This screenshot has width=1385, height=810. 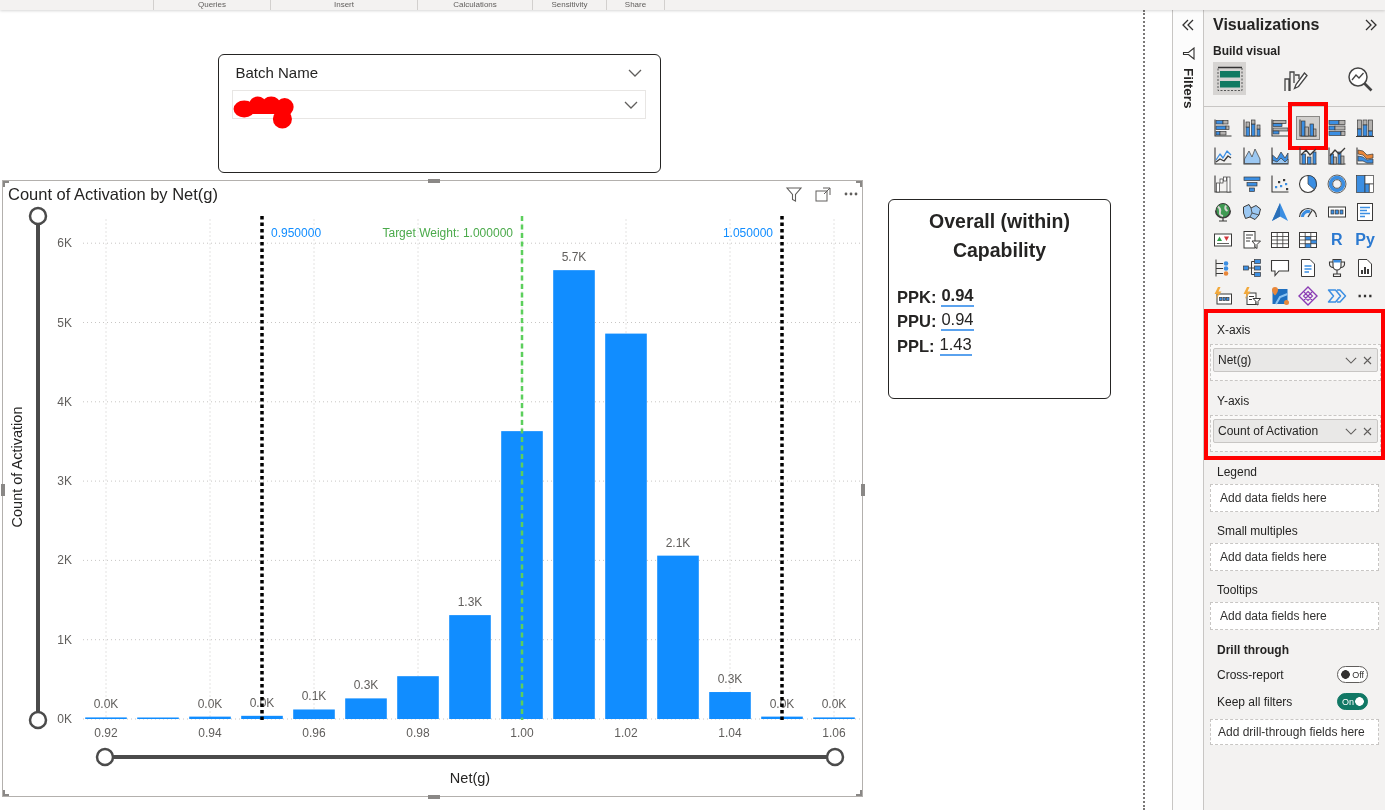 What do you see at coordinates (1365, 184) in the screenshot?
I see `treemap-icon` at bounding box center [1365, 184].